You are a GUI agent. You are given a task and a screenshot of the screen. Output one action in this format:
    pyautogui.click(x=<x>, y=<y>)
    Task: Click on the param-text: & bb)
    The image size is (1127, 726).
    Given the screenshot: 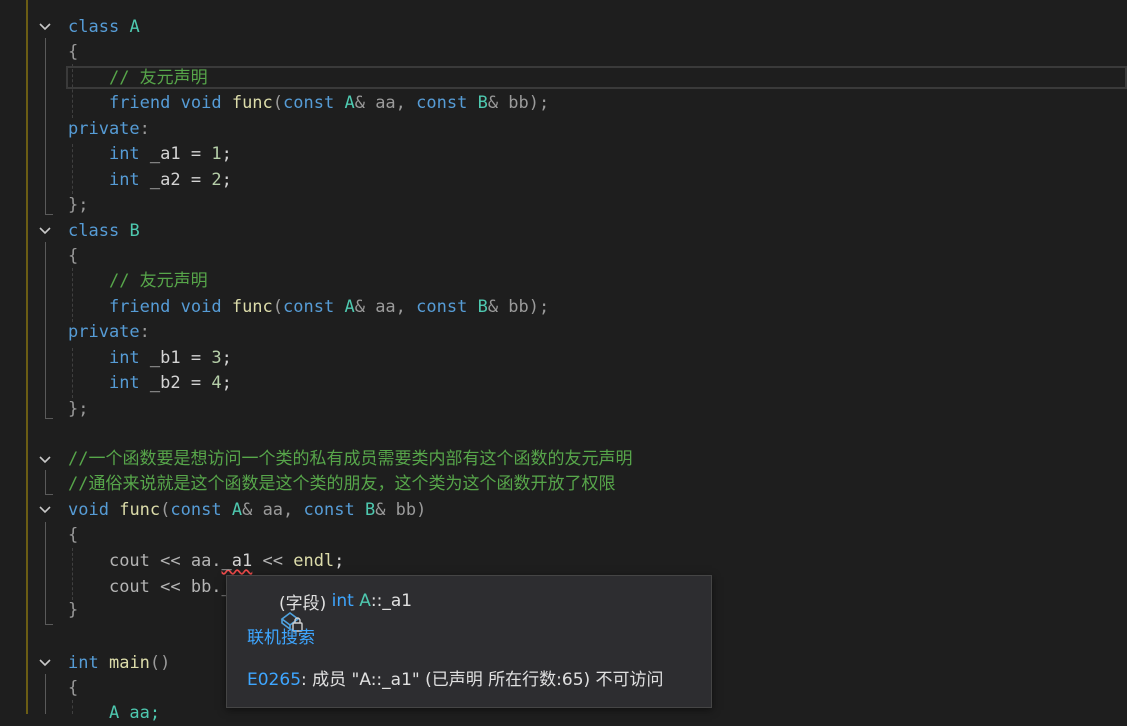 What is the action you would take?
    pyautogui.click(x=401, y=510)
    